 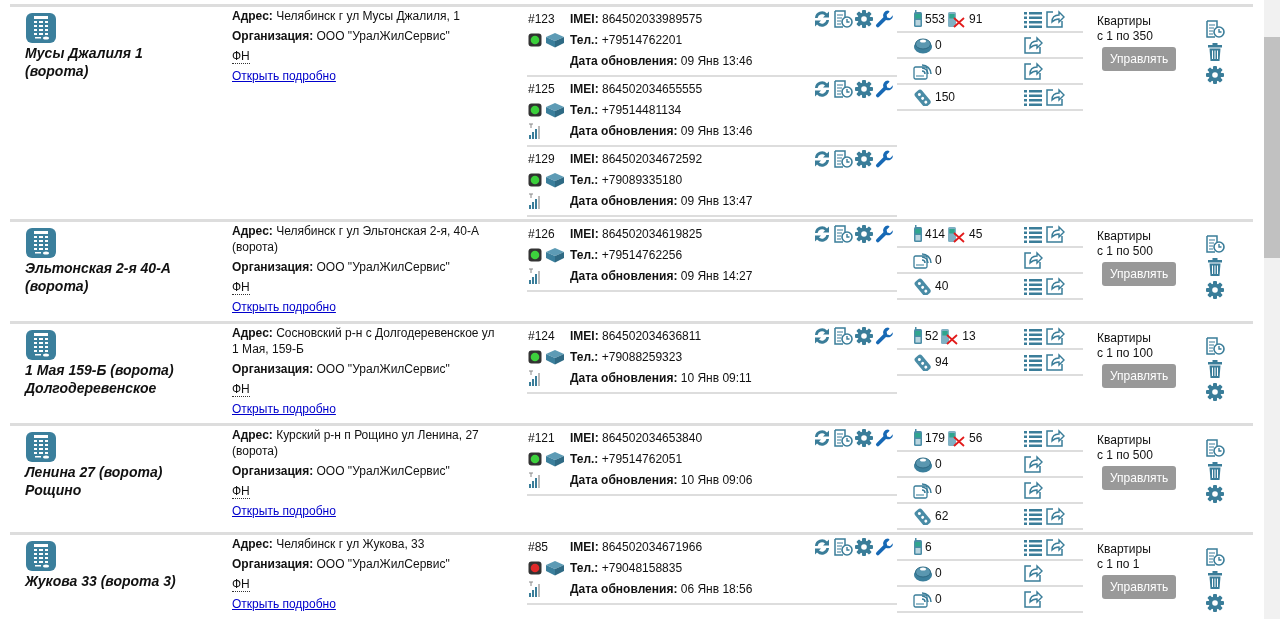 What do you see at coordinates (637, 546) in the screenshot?
I see `imei-text: IMEI: 864502034671966` at bounding box center [637, 546].